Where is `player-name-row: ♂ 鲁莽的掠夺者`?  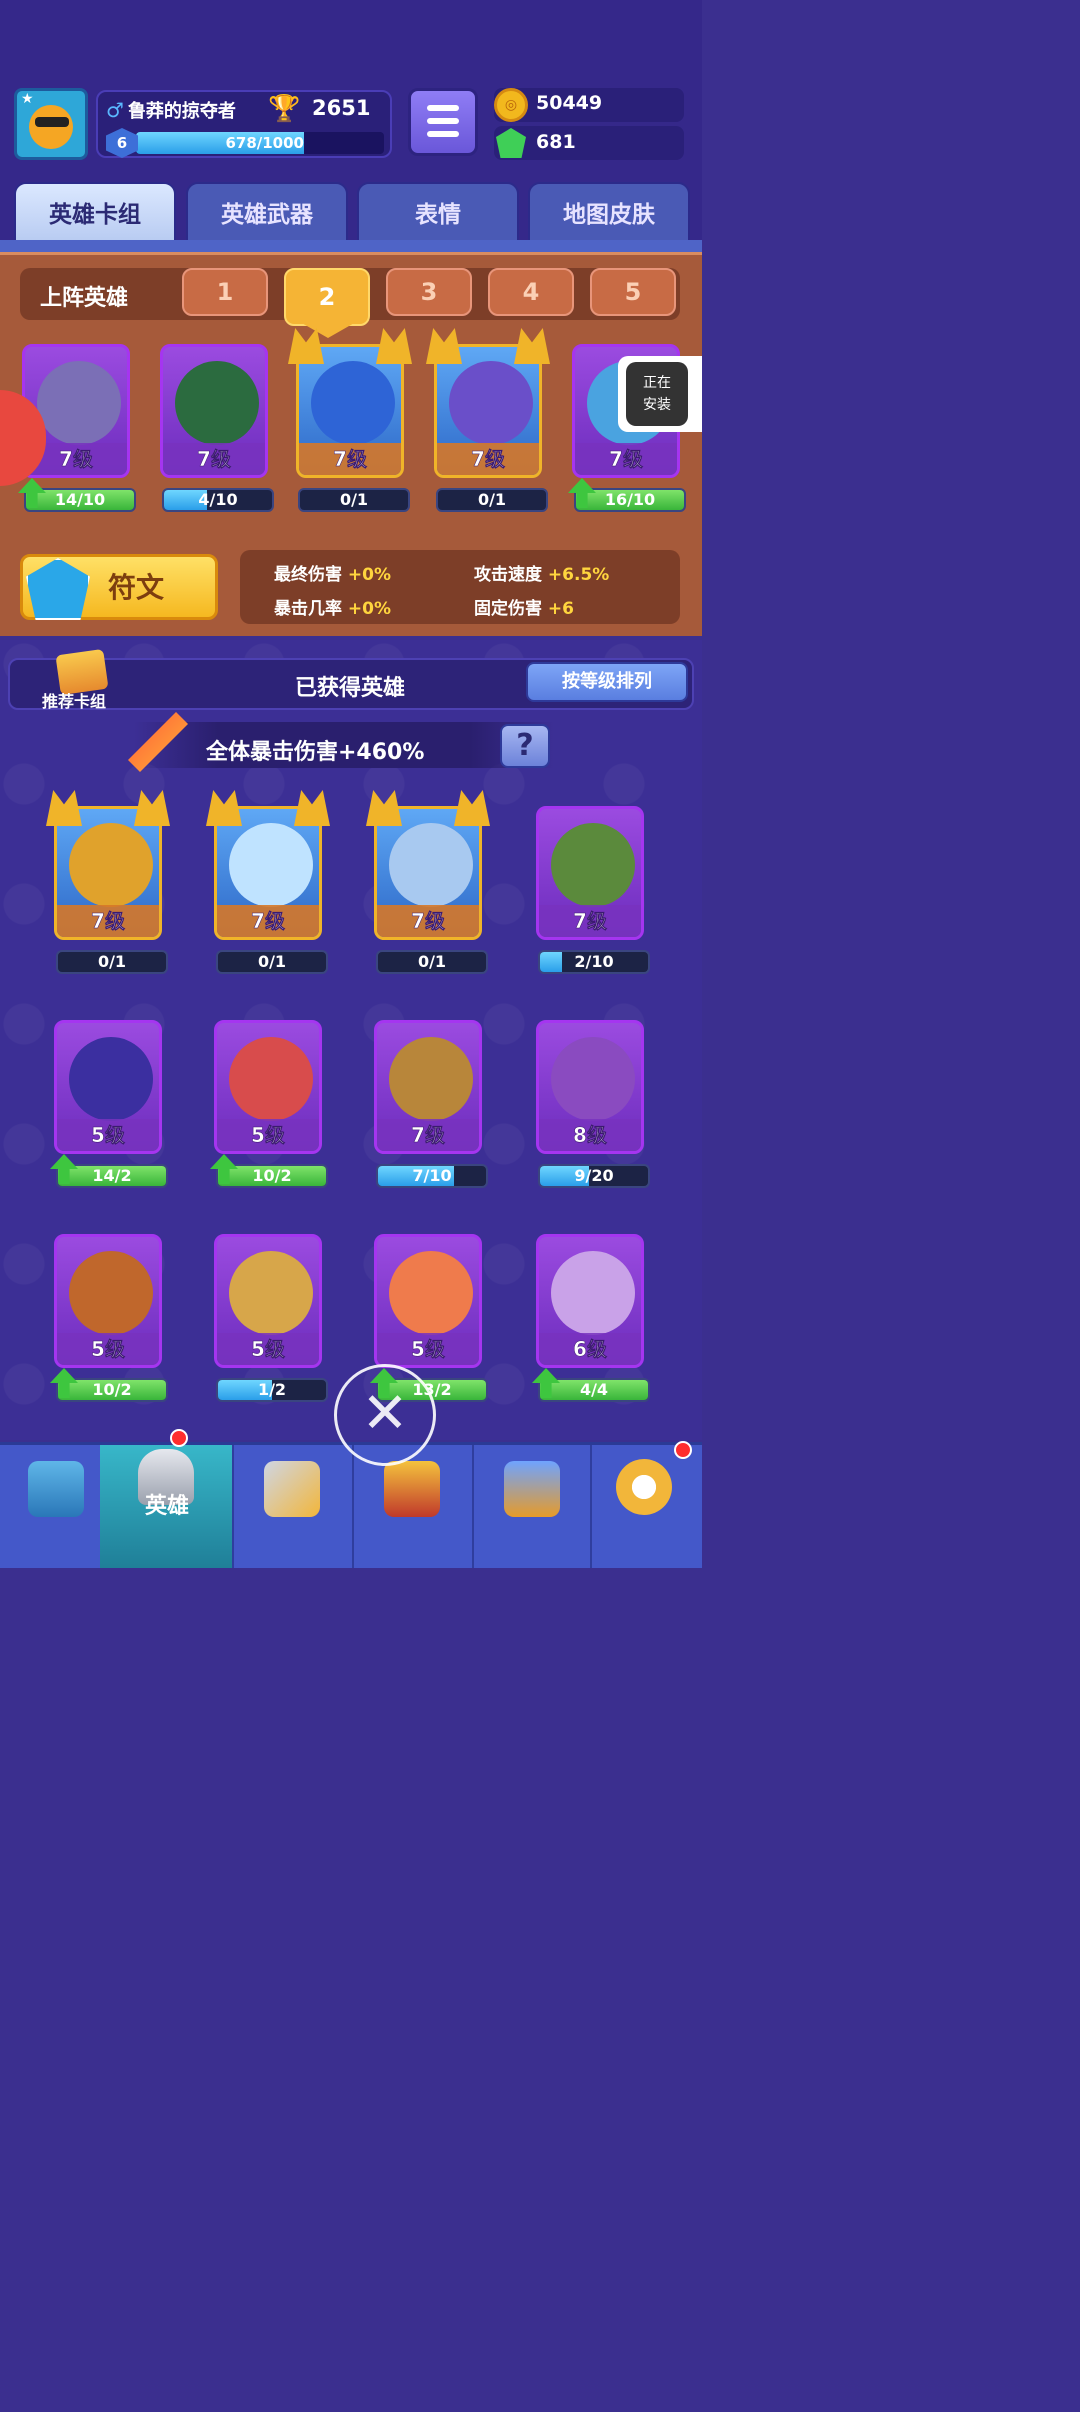
player-name-row: ♂ 鲁莽的掠夺者 is located at coordinates (171, 110).